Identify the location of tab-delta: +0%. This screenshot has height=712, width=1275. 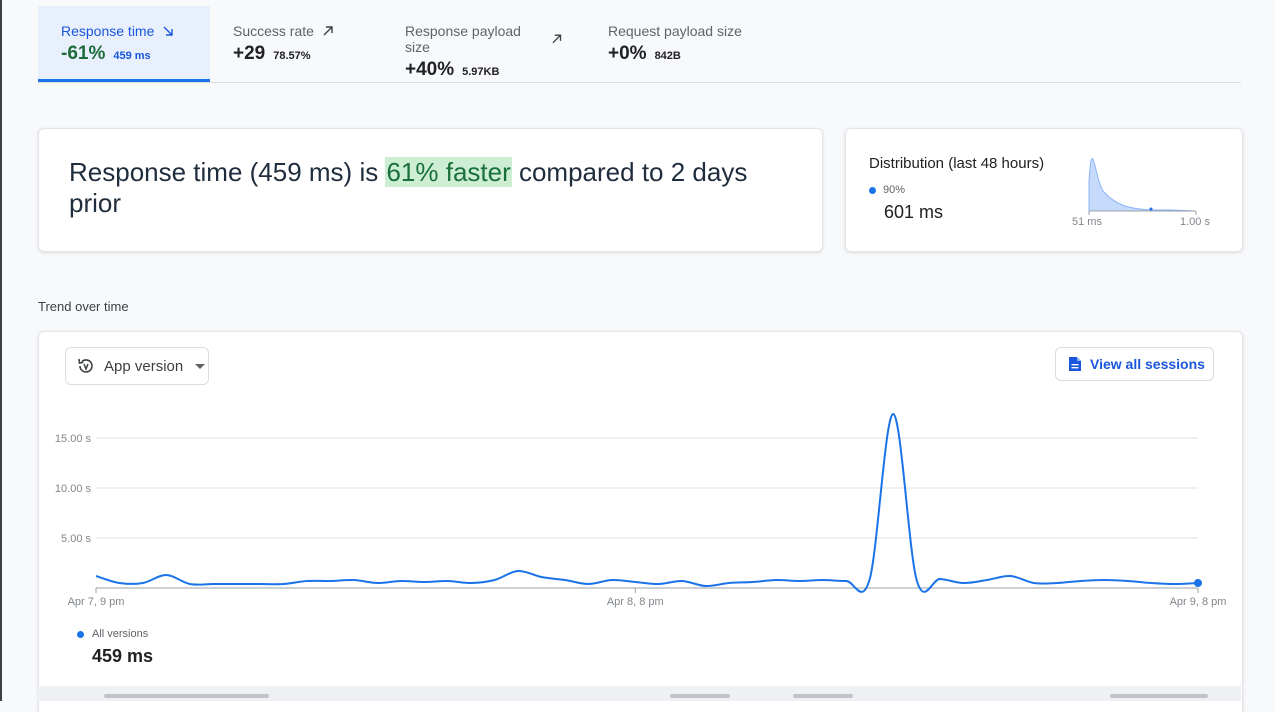
(627, 53).